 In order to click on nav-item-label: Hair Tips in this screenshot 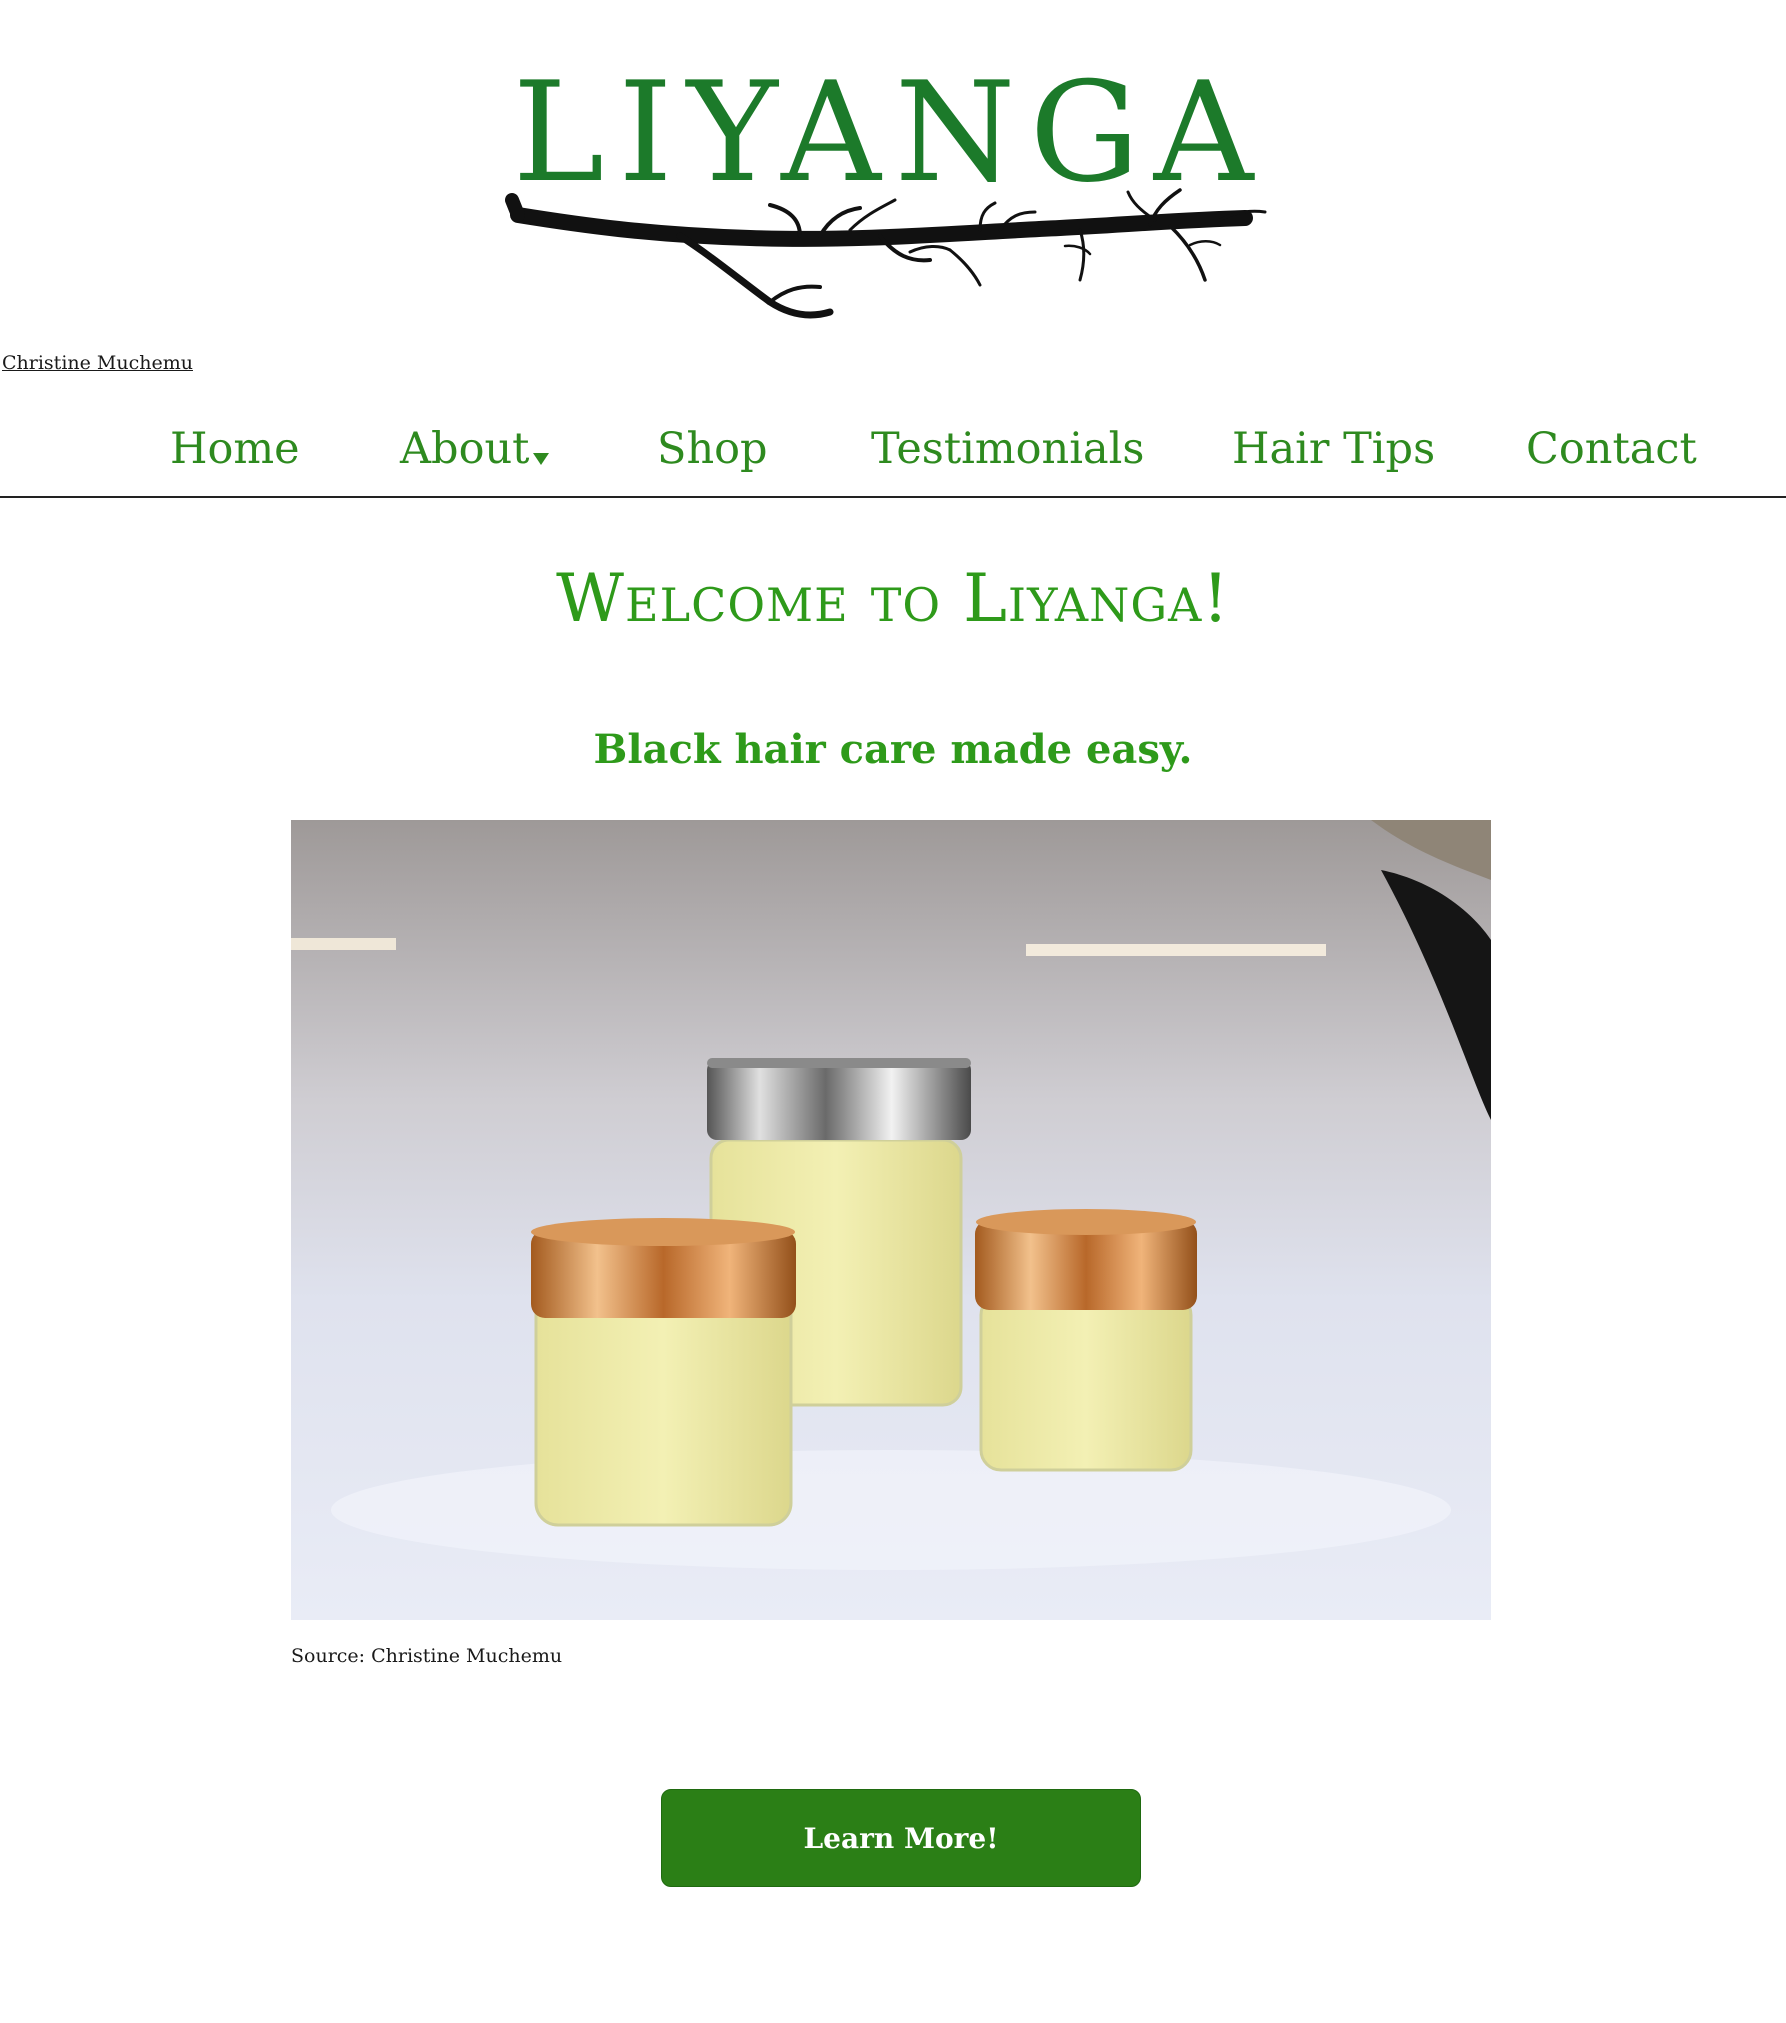, I will do `click(1334, 449)`.